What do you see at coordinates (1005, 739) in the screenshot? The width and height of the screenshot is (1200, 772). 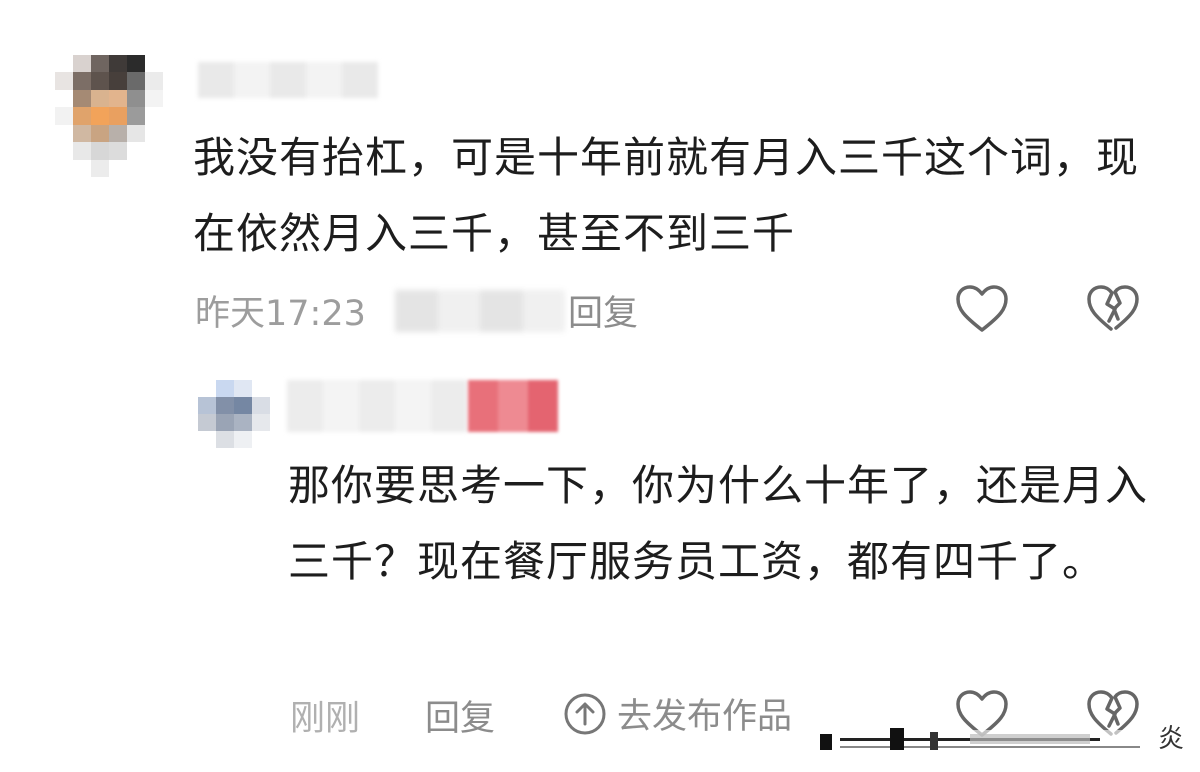 I see `watermark-graphic` at bounding box center [1005, 739].